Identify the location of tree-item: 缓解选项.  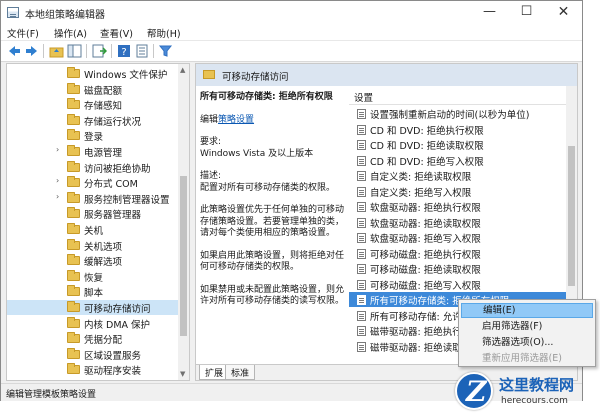
(93, 260).